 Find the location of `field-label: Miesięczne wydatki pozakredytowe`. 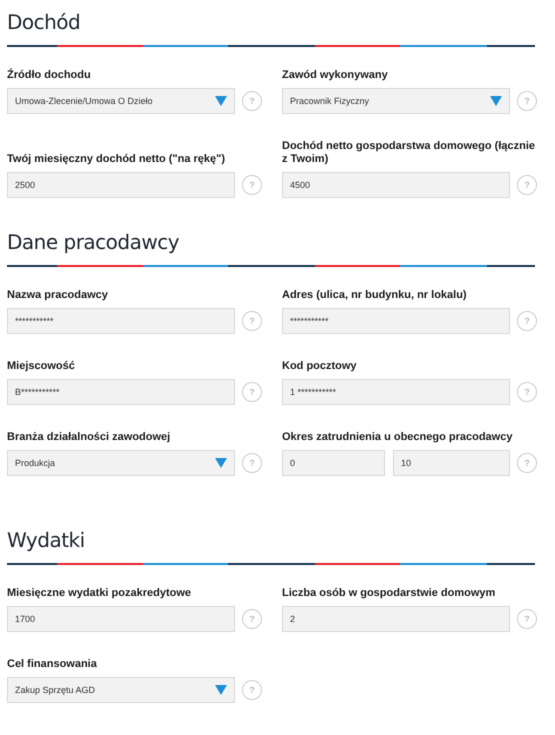

field-label: Miesięczne wydatki pozakredytowe is located at coordinates (99, 593).